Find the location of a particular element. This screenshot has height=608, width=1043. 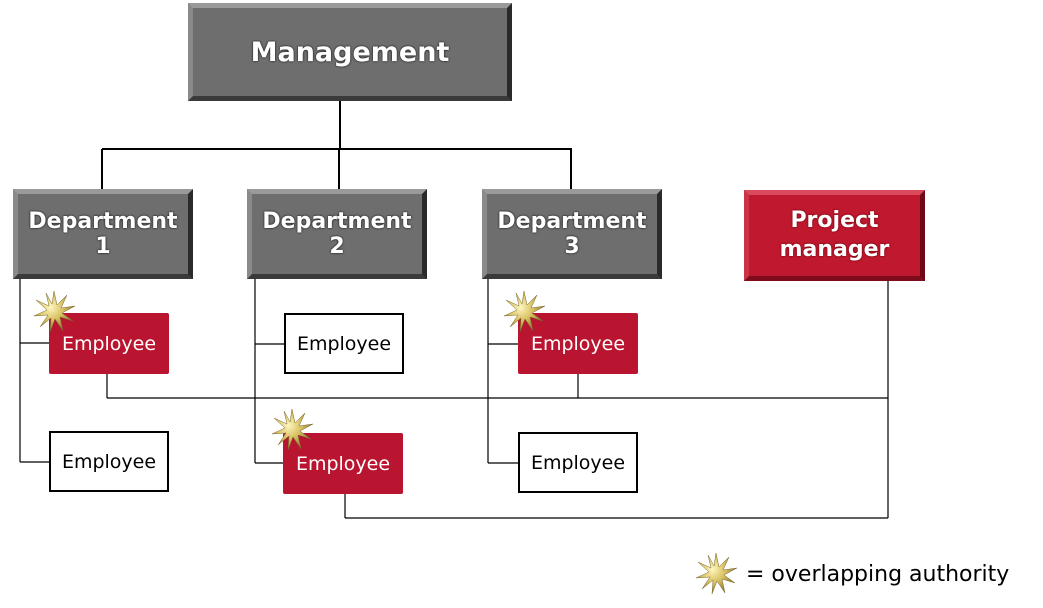

department-2-box: Department 2 is located at coordinates (337, 234).